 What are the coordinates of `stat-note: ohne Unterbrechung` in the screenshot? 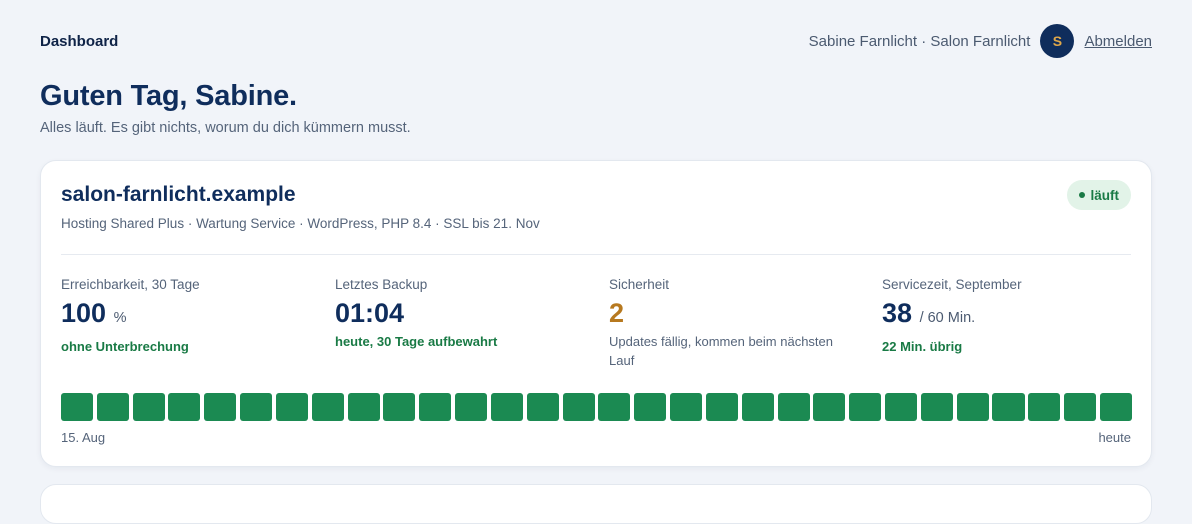 It's located at (125, 346).